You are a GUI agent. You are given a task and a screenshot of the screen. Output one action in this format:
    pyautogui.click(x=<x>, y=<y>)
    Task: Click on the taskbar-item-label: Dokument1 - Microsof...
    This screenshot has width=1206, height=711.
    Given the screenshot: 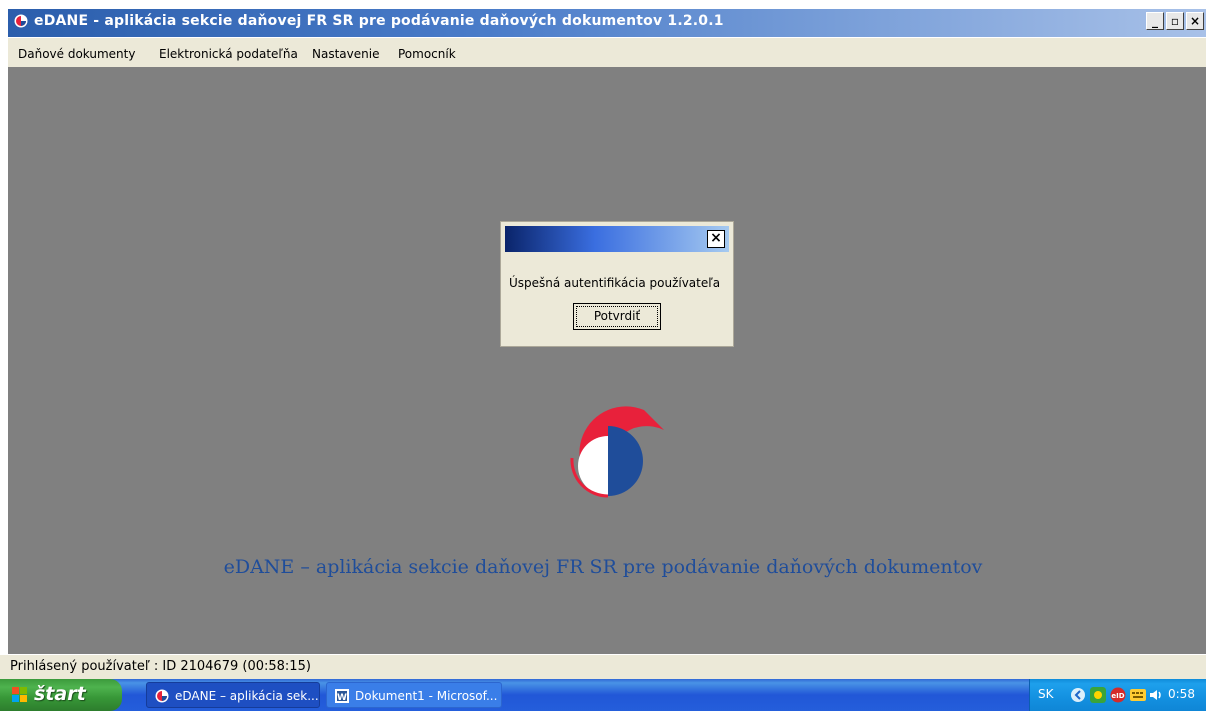 What is the action you would take?
    pyautogui.click(x=426, y=696)
    